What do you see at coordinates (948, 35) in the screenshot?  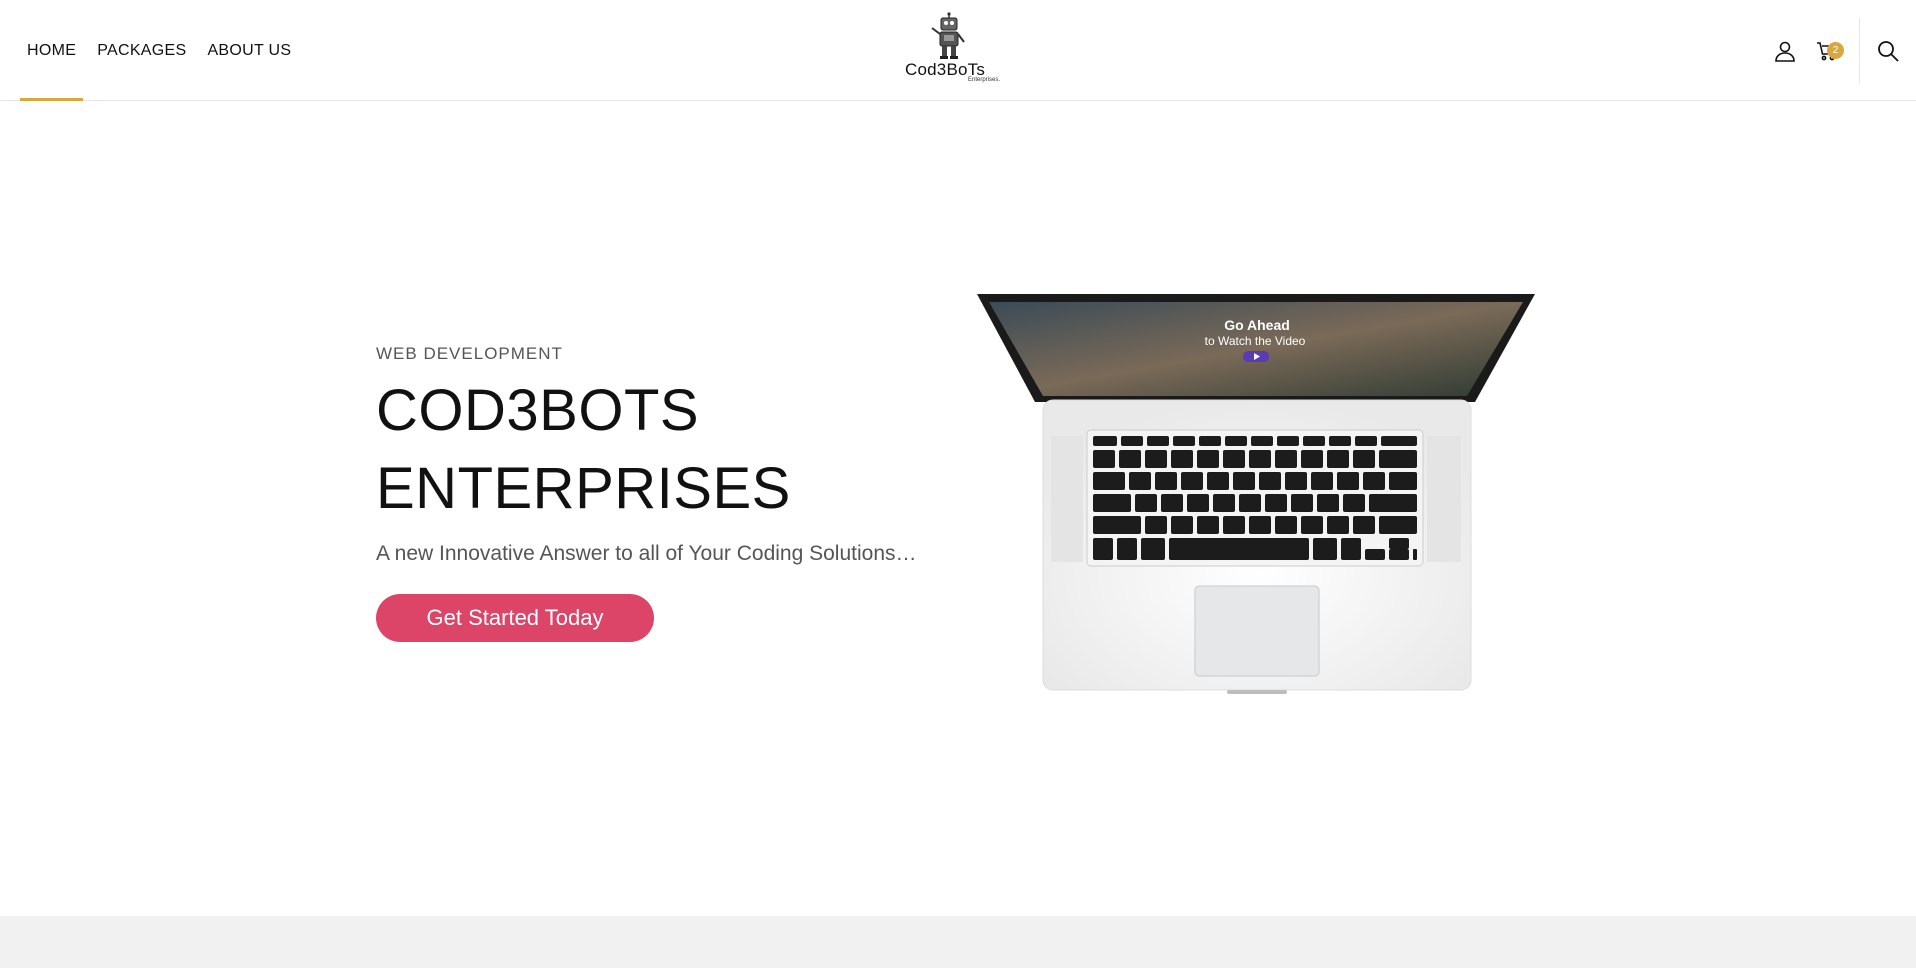 I see `robot-icon` at bounding box center [948, 35].